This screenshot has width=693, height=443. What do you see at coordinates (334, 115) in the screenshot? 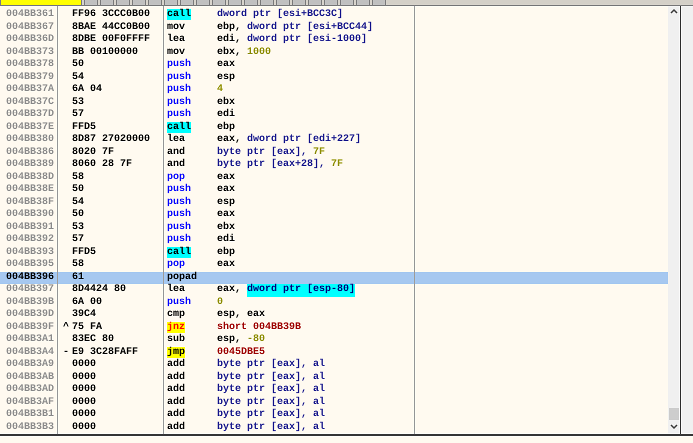
I see `code-row: 004BB37D 57 push edi` at bounding box center [334, 115].